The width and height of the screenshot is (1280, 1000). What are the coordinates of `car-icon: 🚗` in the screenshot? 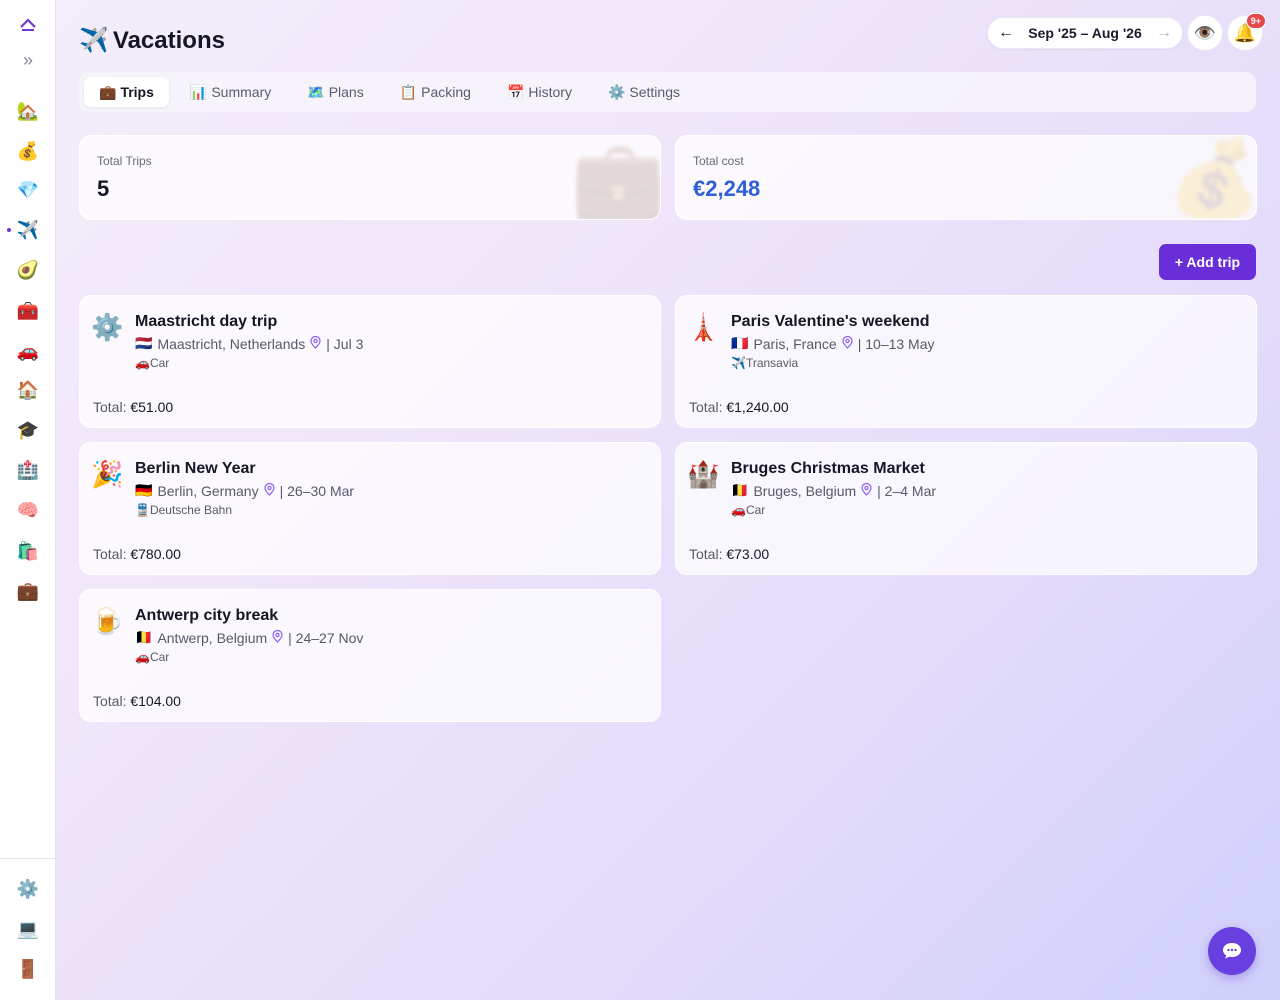 It's located at (142, 363).